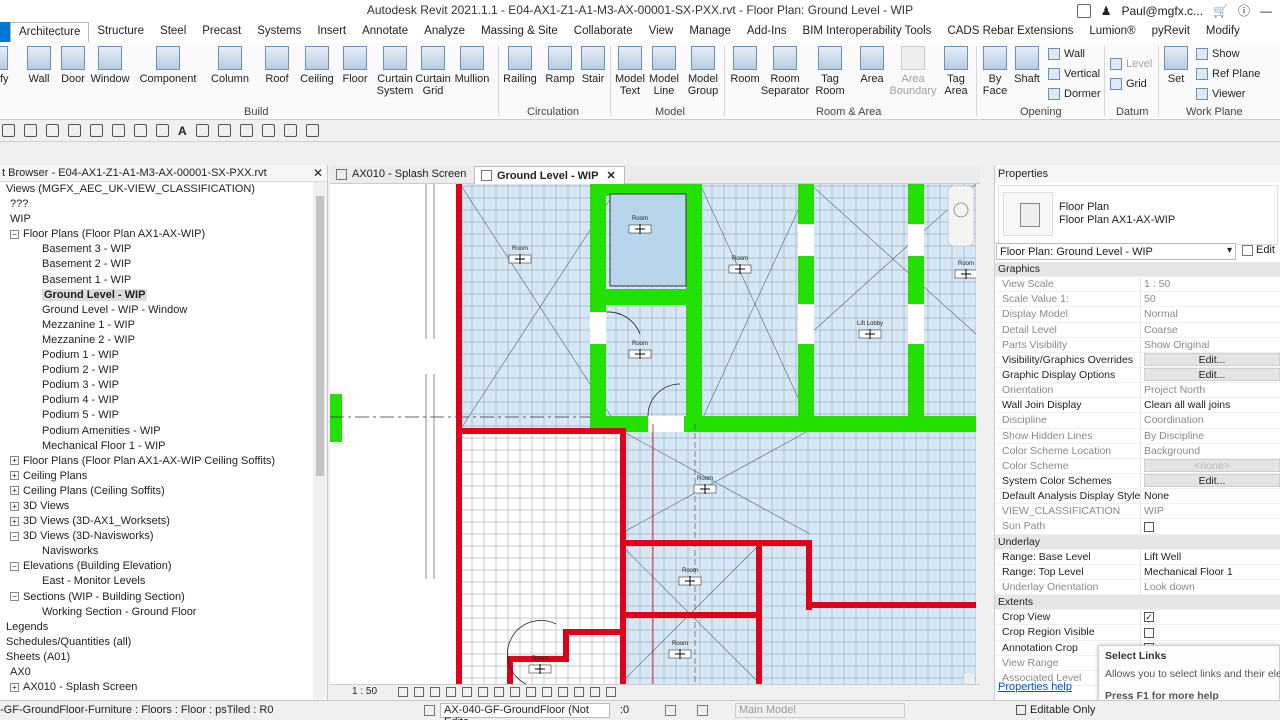  I want to click on highlight-displacement-icon, so click(547, 692).